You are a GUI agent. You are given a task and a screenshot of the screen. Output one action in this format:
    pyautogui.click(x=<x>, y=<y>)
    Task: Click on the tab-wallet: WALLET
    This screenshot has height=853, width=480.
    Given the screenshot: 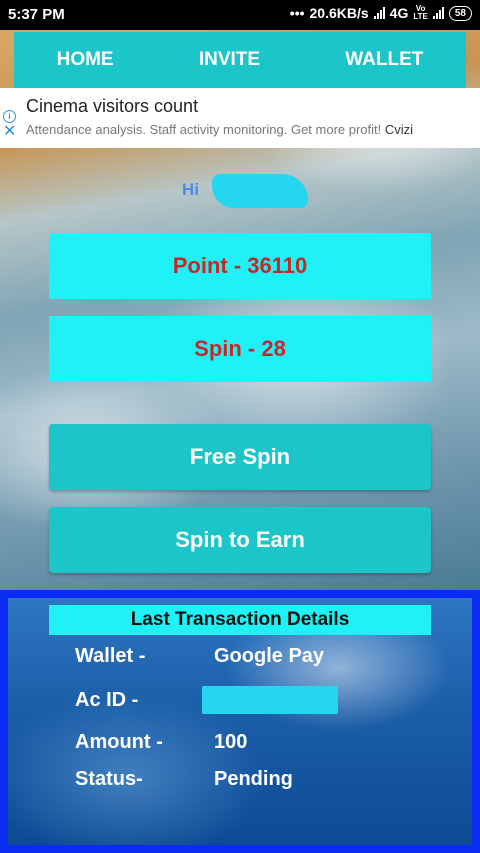 What is the action you would take?
    pyautogui.click(x=384, y=60)
    